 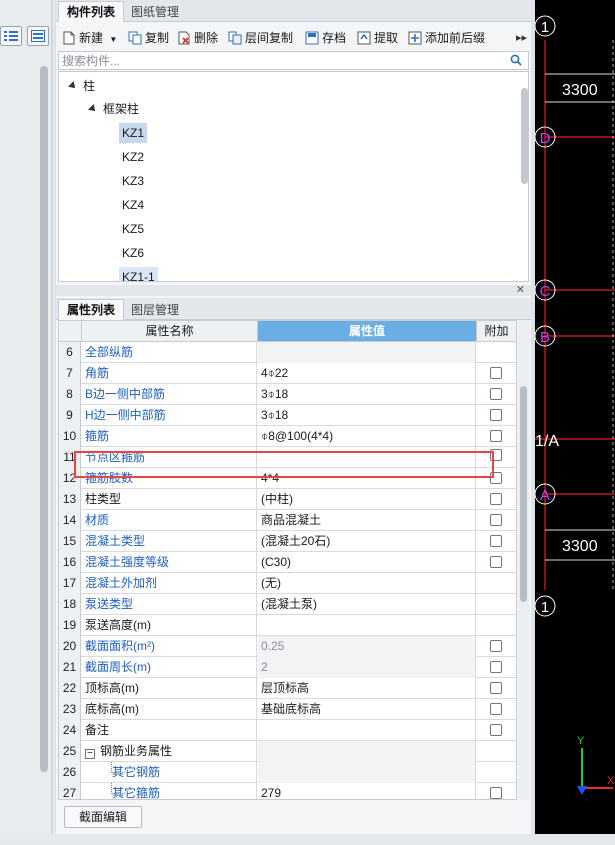 I want to click on tab-component-list: 构件列表, so click(x=91, y=11).